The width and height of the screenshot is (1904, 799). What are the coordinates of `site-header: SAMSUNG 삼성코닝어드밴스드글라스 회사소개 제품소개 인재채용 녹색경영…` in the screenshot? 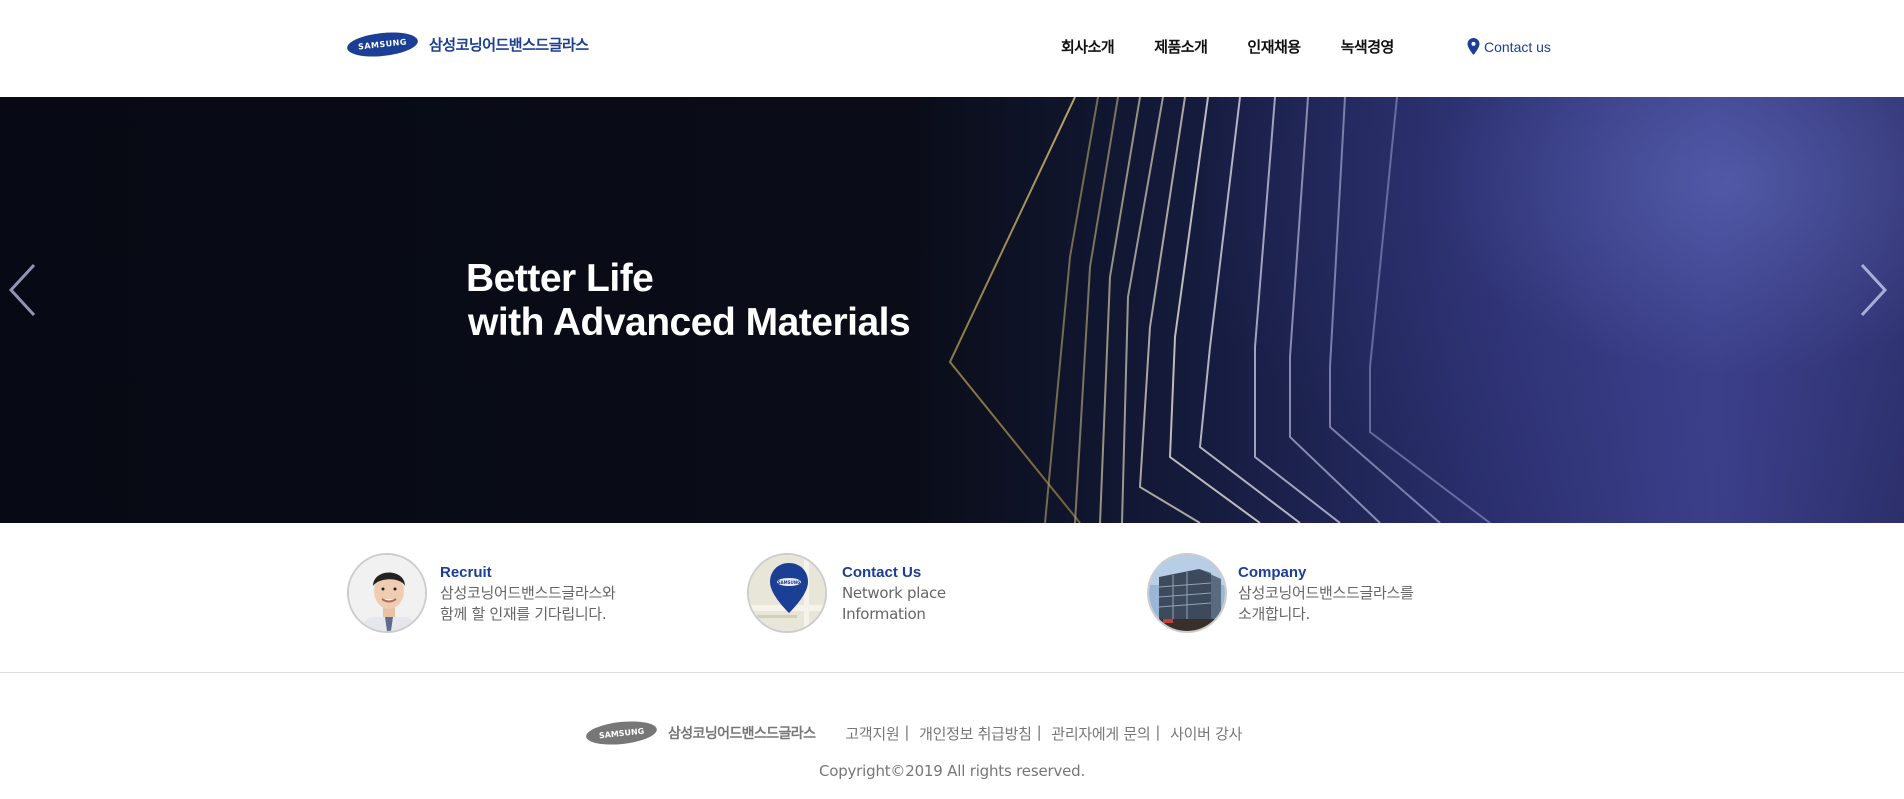 It's located at (952, 48).